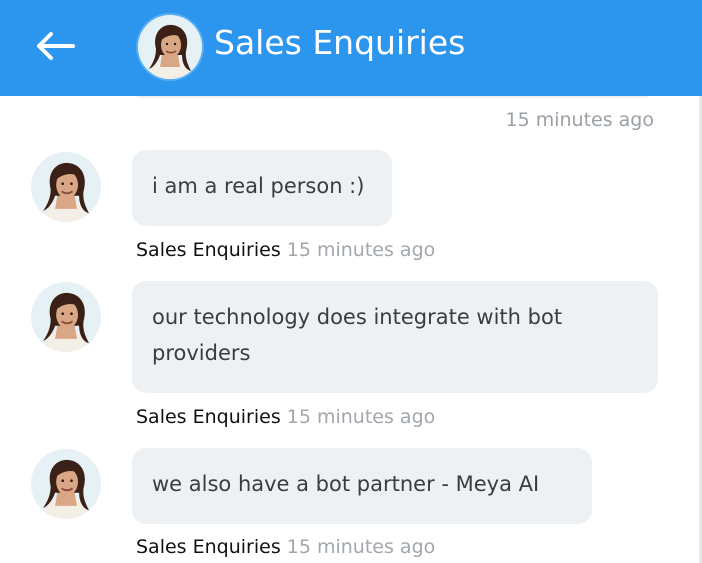  What do you see at coordinates (346, 484) in the screenshot?
I see `message-text: we also have a bot partner - Meya AI` at bounding box center [346, 484].